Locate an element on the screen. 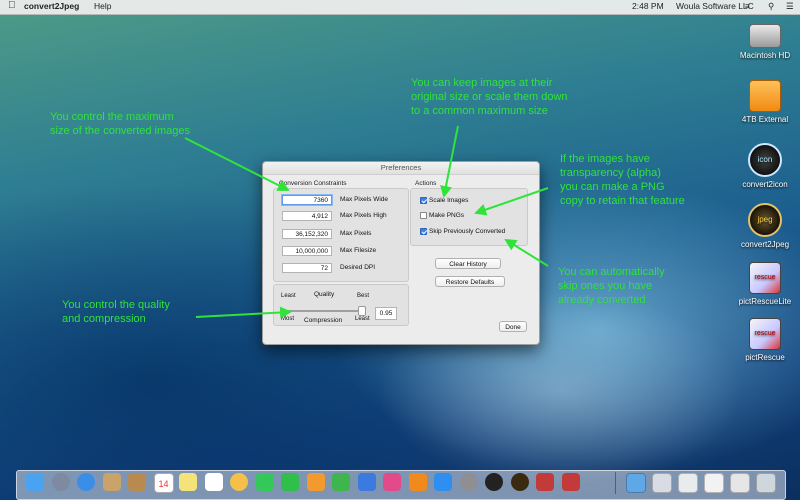  pictrescuelite-dock-icon is located at coordinates (570, 482).